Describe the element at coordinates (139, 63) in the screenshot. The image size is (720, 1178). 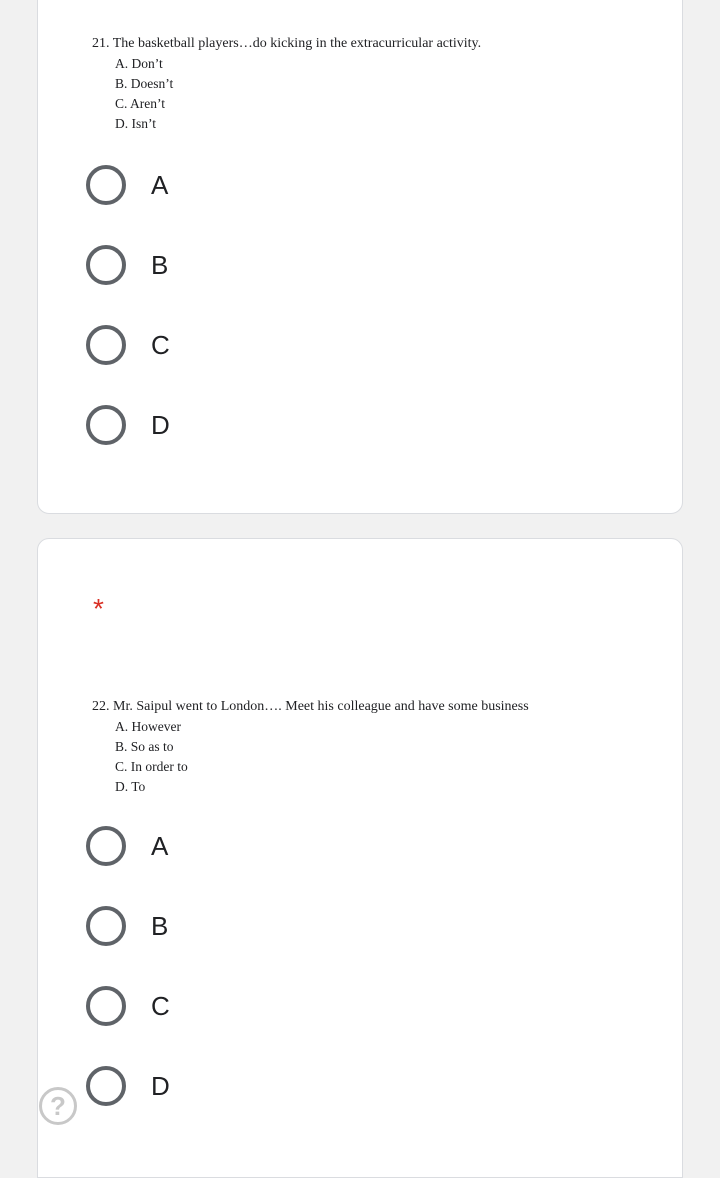
I see `question-option-text: A. Don’t` at that location.